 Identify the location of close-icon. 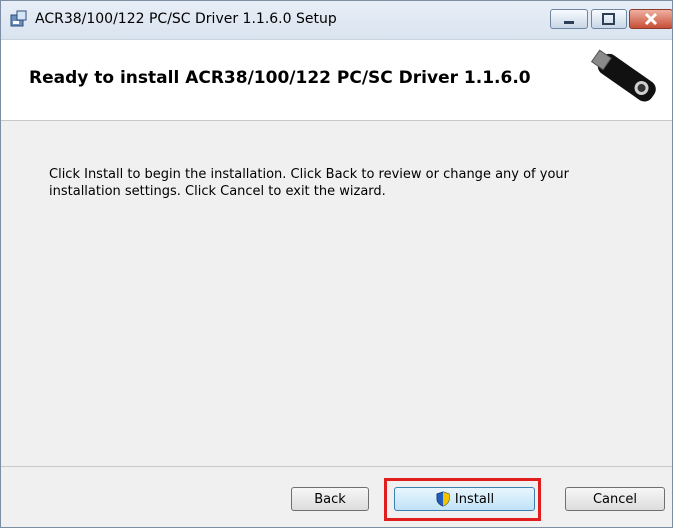
(651, 19).